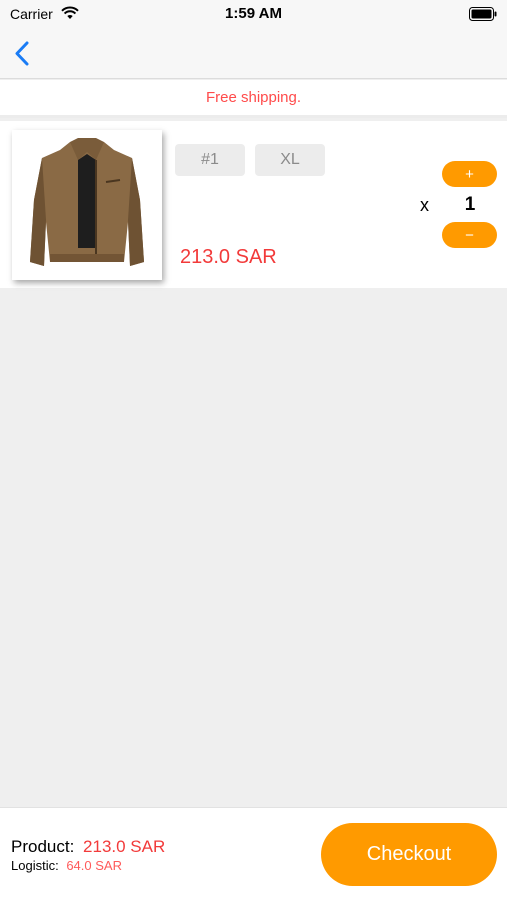  Describe the element at coordinates (483, 16) in the screenshot. I see `battery-icon` at that location.